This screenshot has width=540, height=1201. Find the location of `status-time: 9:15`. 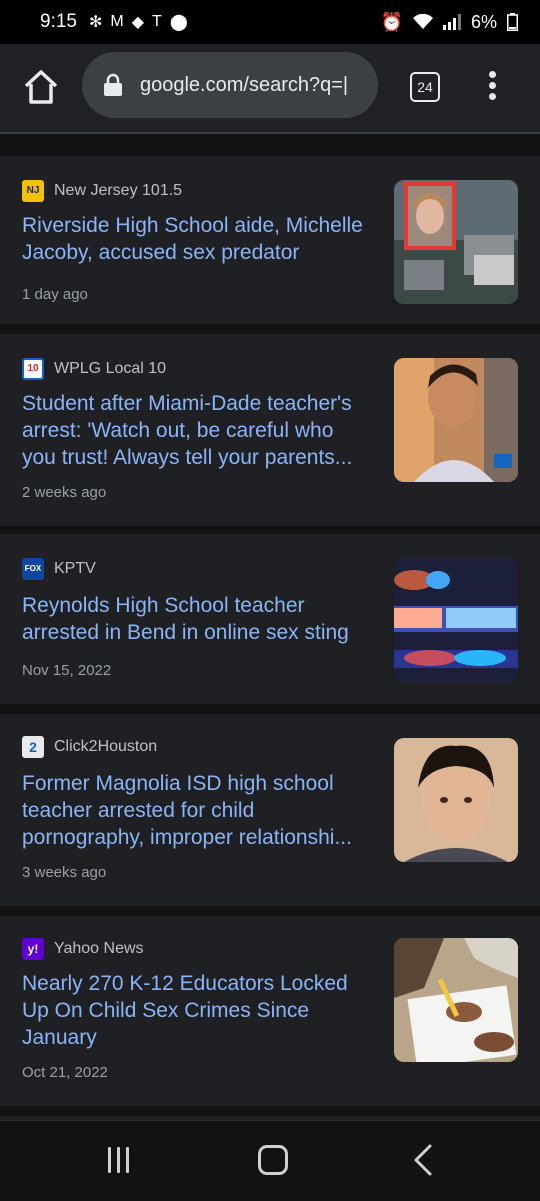

status-time: 9:15 is located at coordinates (58, 21).